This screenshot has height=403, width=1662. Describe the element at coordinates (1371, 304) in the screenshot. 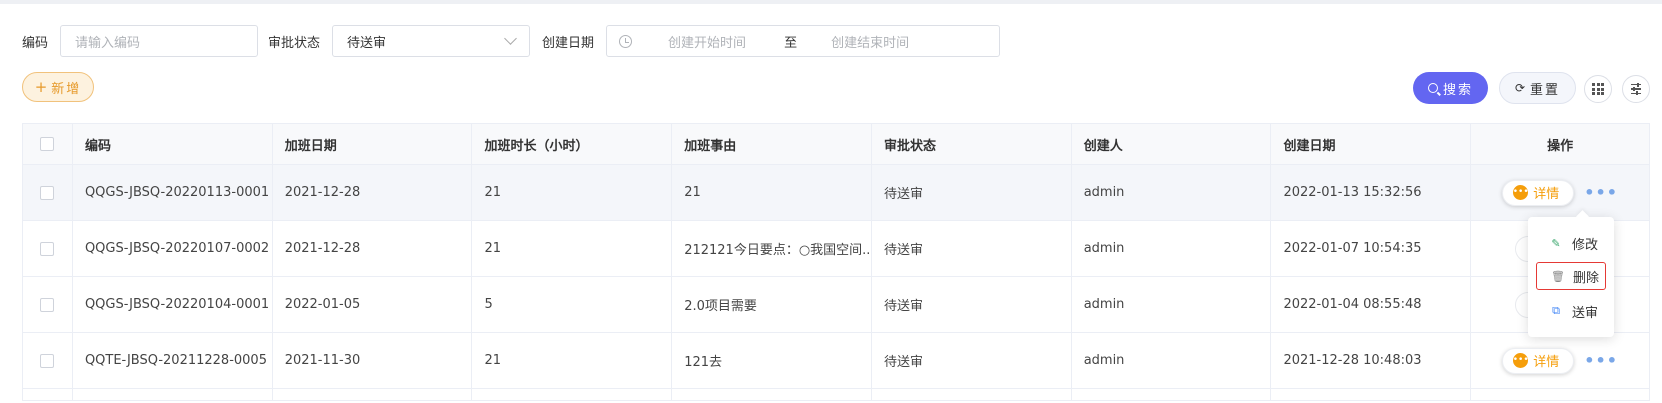

I see `cell-created-date: 2022-01-04 08:55:48` at that location.